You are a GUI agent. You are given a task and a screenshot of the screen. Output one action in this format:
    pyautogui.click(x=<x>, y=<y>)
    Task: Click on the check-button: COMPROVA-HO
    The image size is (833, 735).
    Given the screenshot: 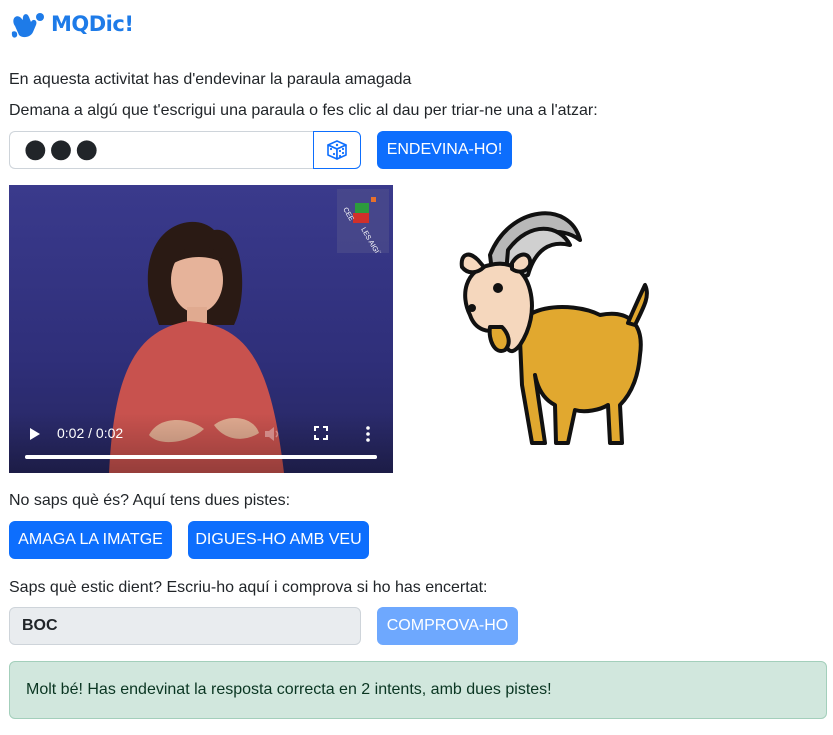 What is the action you would take?
    pyautogui.click(x=447, y=626)
    